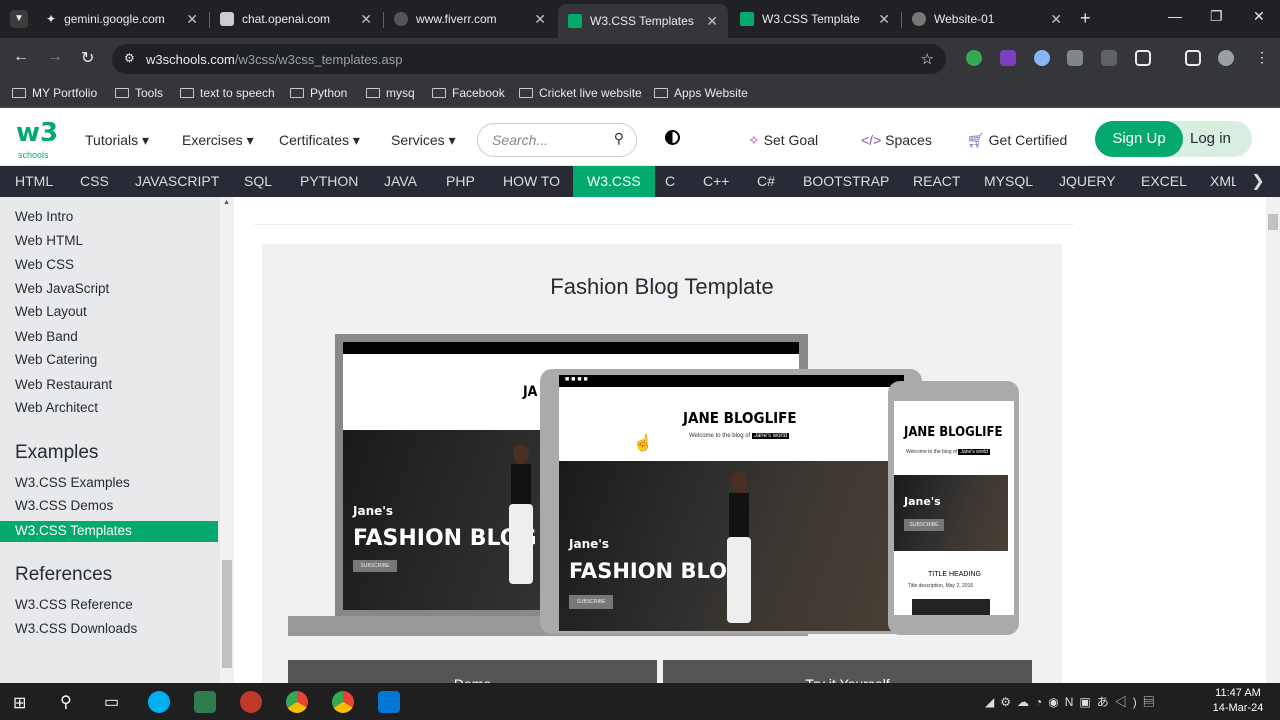  Describe the element at coordinates (55, 57) in the screenshot. I see `forward-arrow-icon: →` at that location.